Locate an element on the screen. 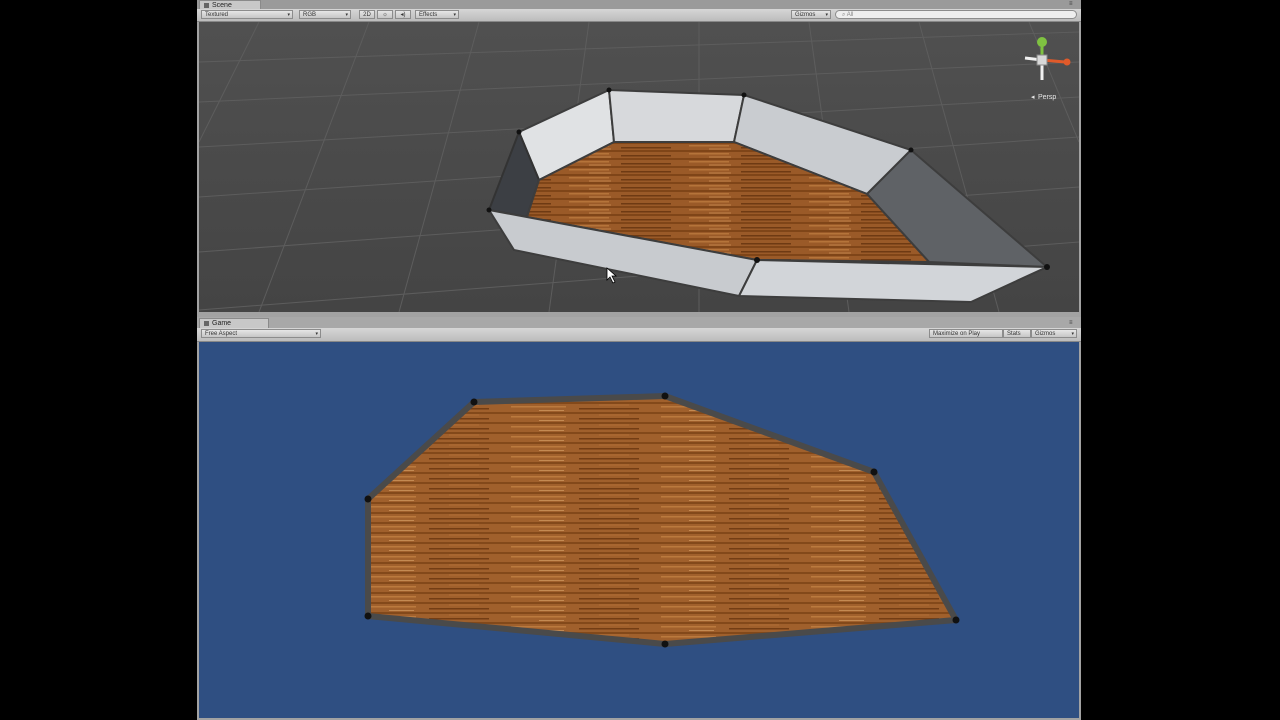 Image resolution: width=1280 pixels, height=720 pixels. scene-audio-button: ◂) is located at coordinates (403, 14).